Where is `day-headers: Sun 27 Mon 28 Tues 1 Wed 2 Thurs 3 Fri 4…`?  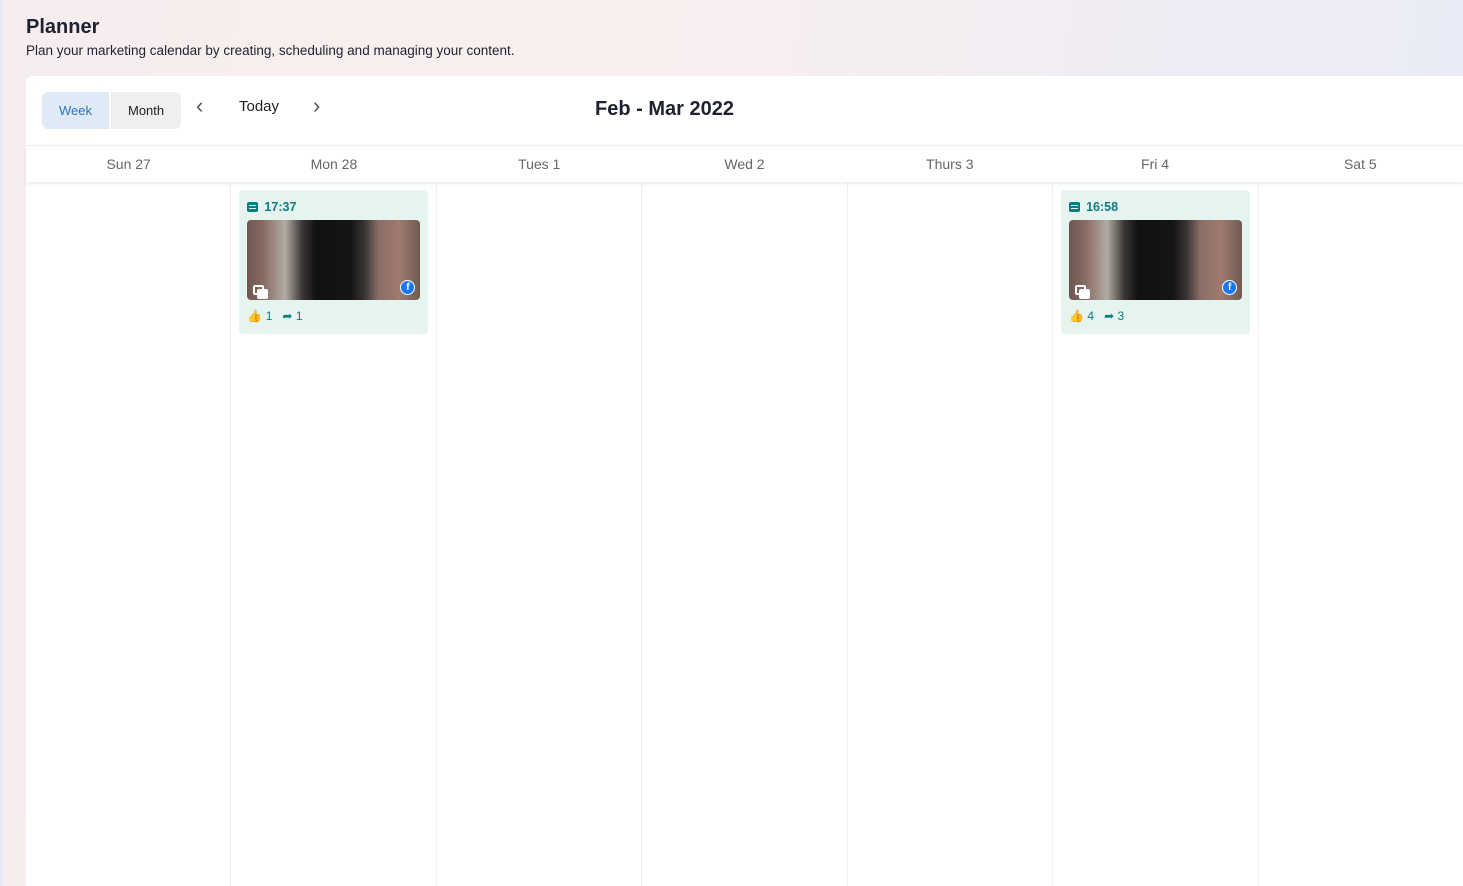 day-headers: Sun 27 Mon 28 Tues 1 Wed 2 Thurs 3 Fri 4… is located at coordinates (744, 164).